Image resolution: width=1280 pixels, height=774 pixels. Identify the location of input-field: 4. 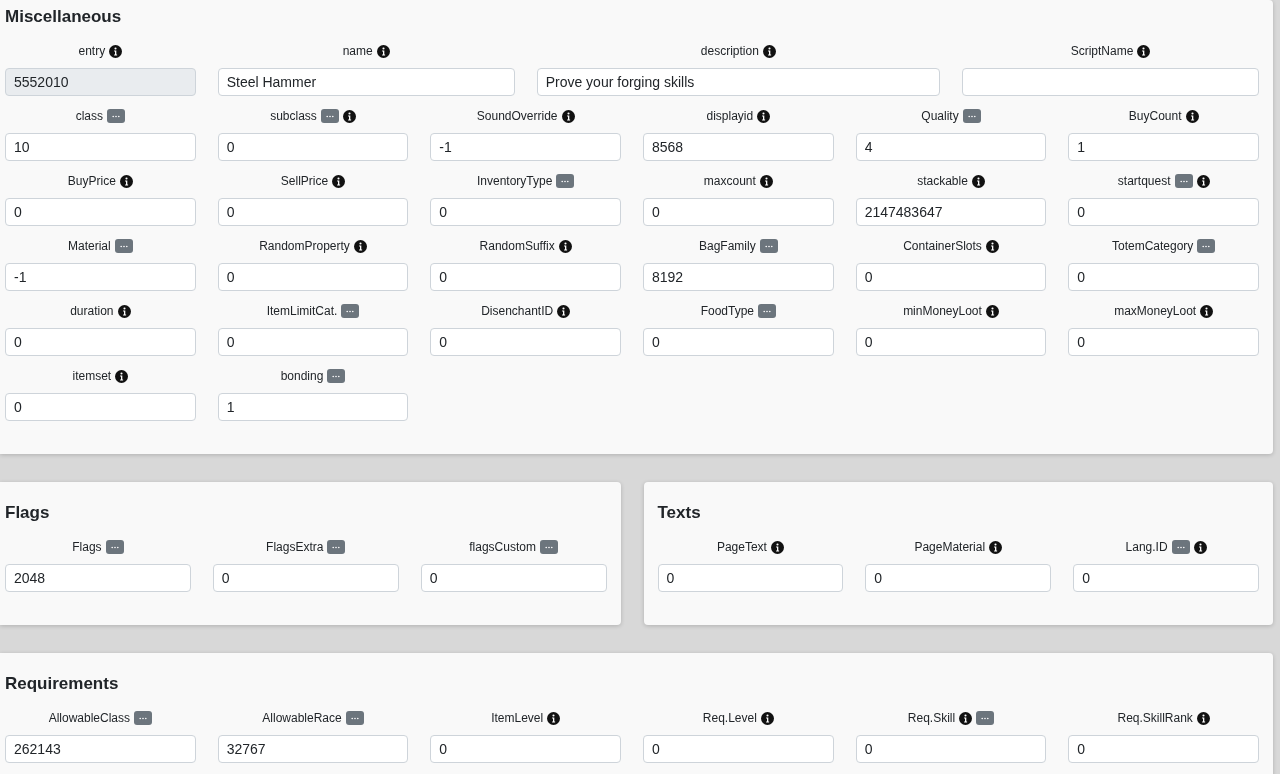
(951, 147).